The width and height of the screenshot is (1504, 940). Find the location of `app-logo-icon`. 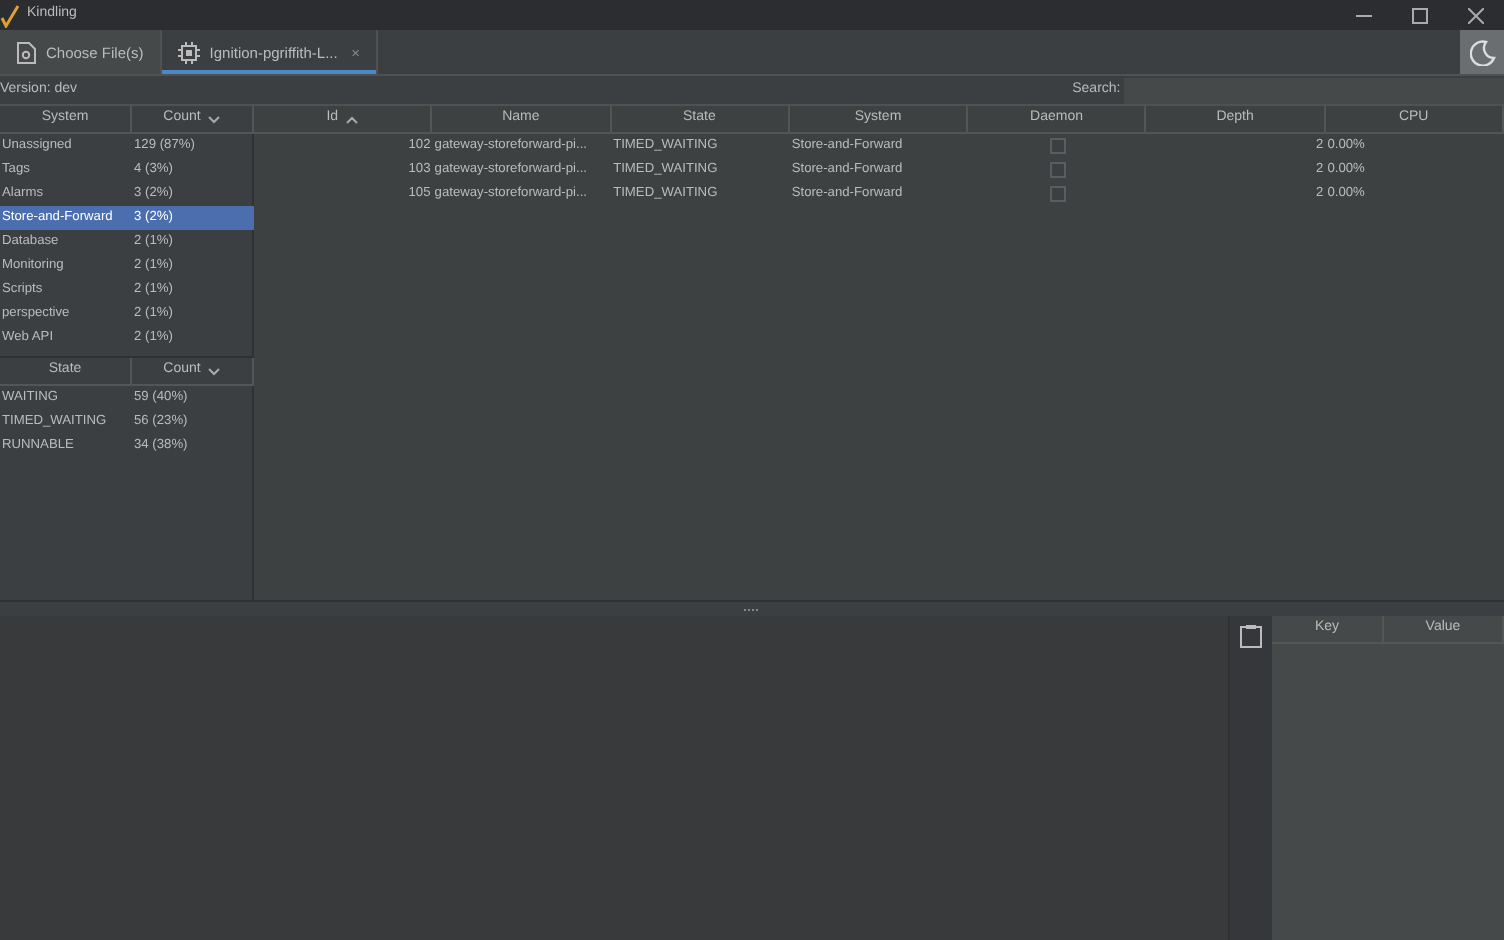

app-logo-icon is located at coordinates (10, 15).